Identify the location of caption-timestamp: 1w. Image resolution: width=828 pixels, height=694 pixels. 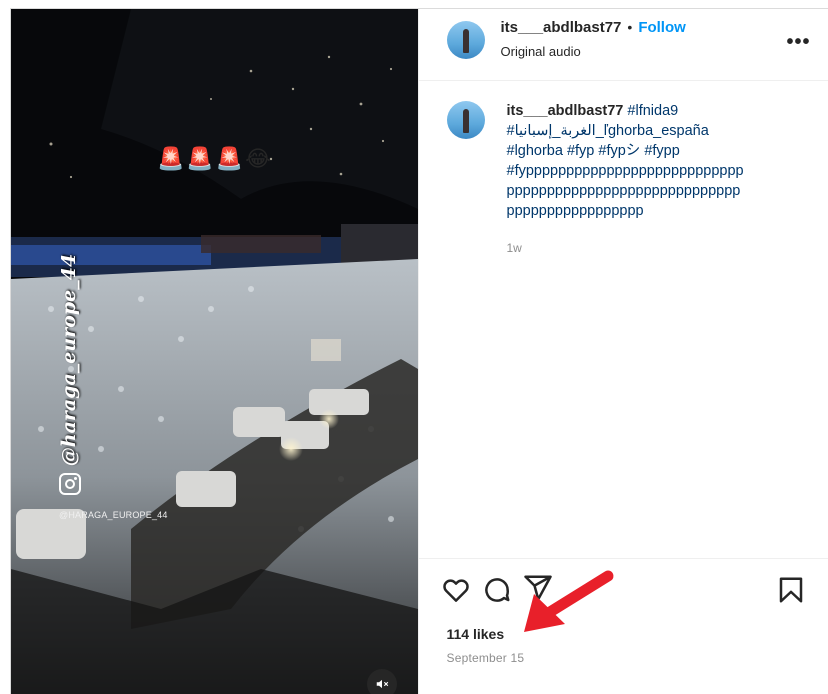
(514, 248).